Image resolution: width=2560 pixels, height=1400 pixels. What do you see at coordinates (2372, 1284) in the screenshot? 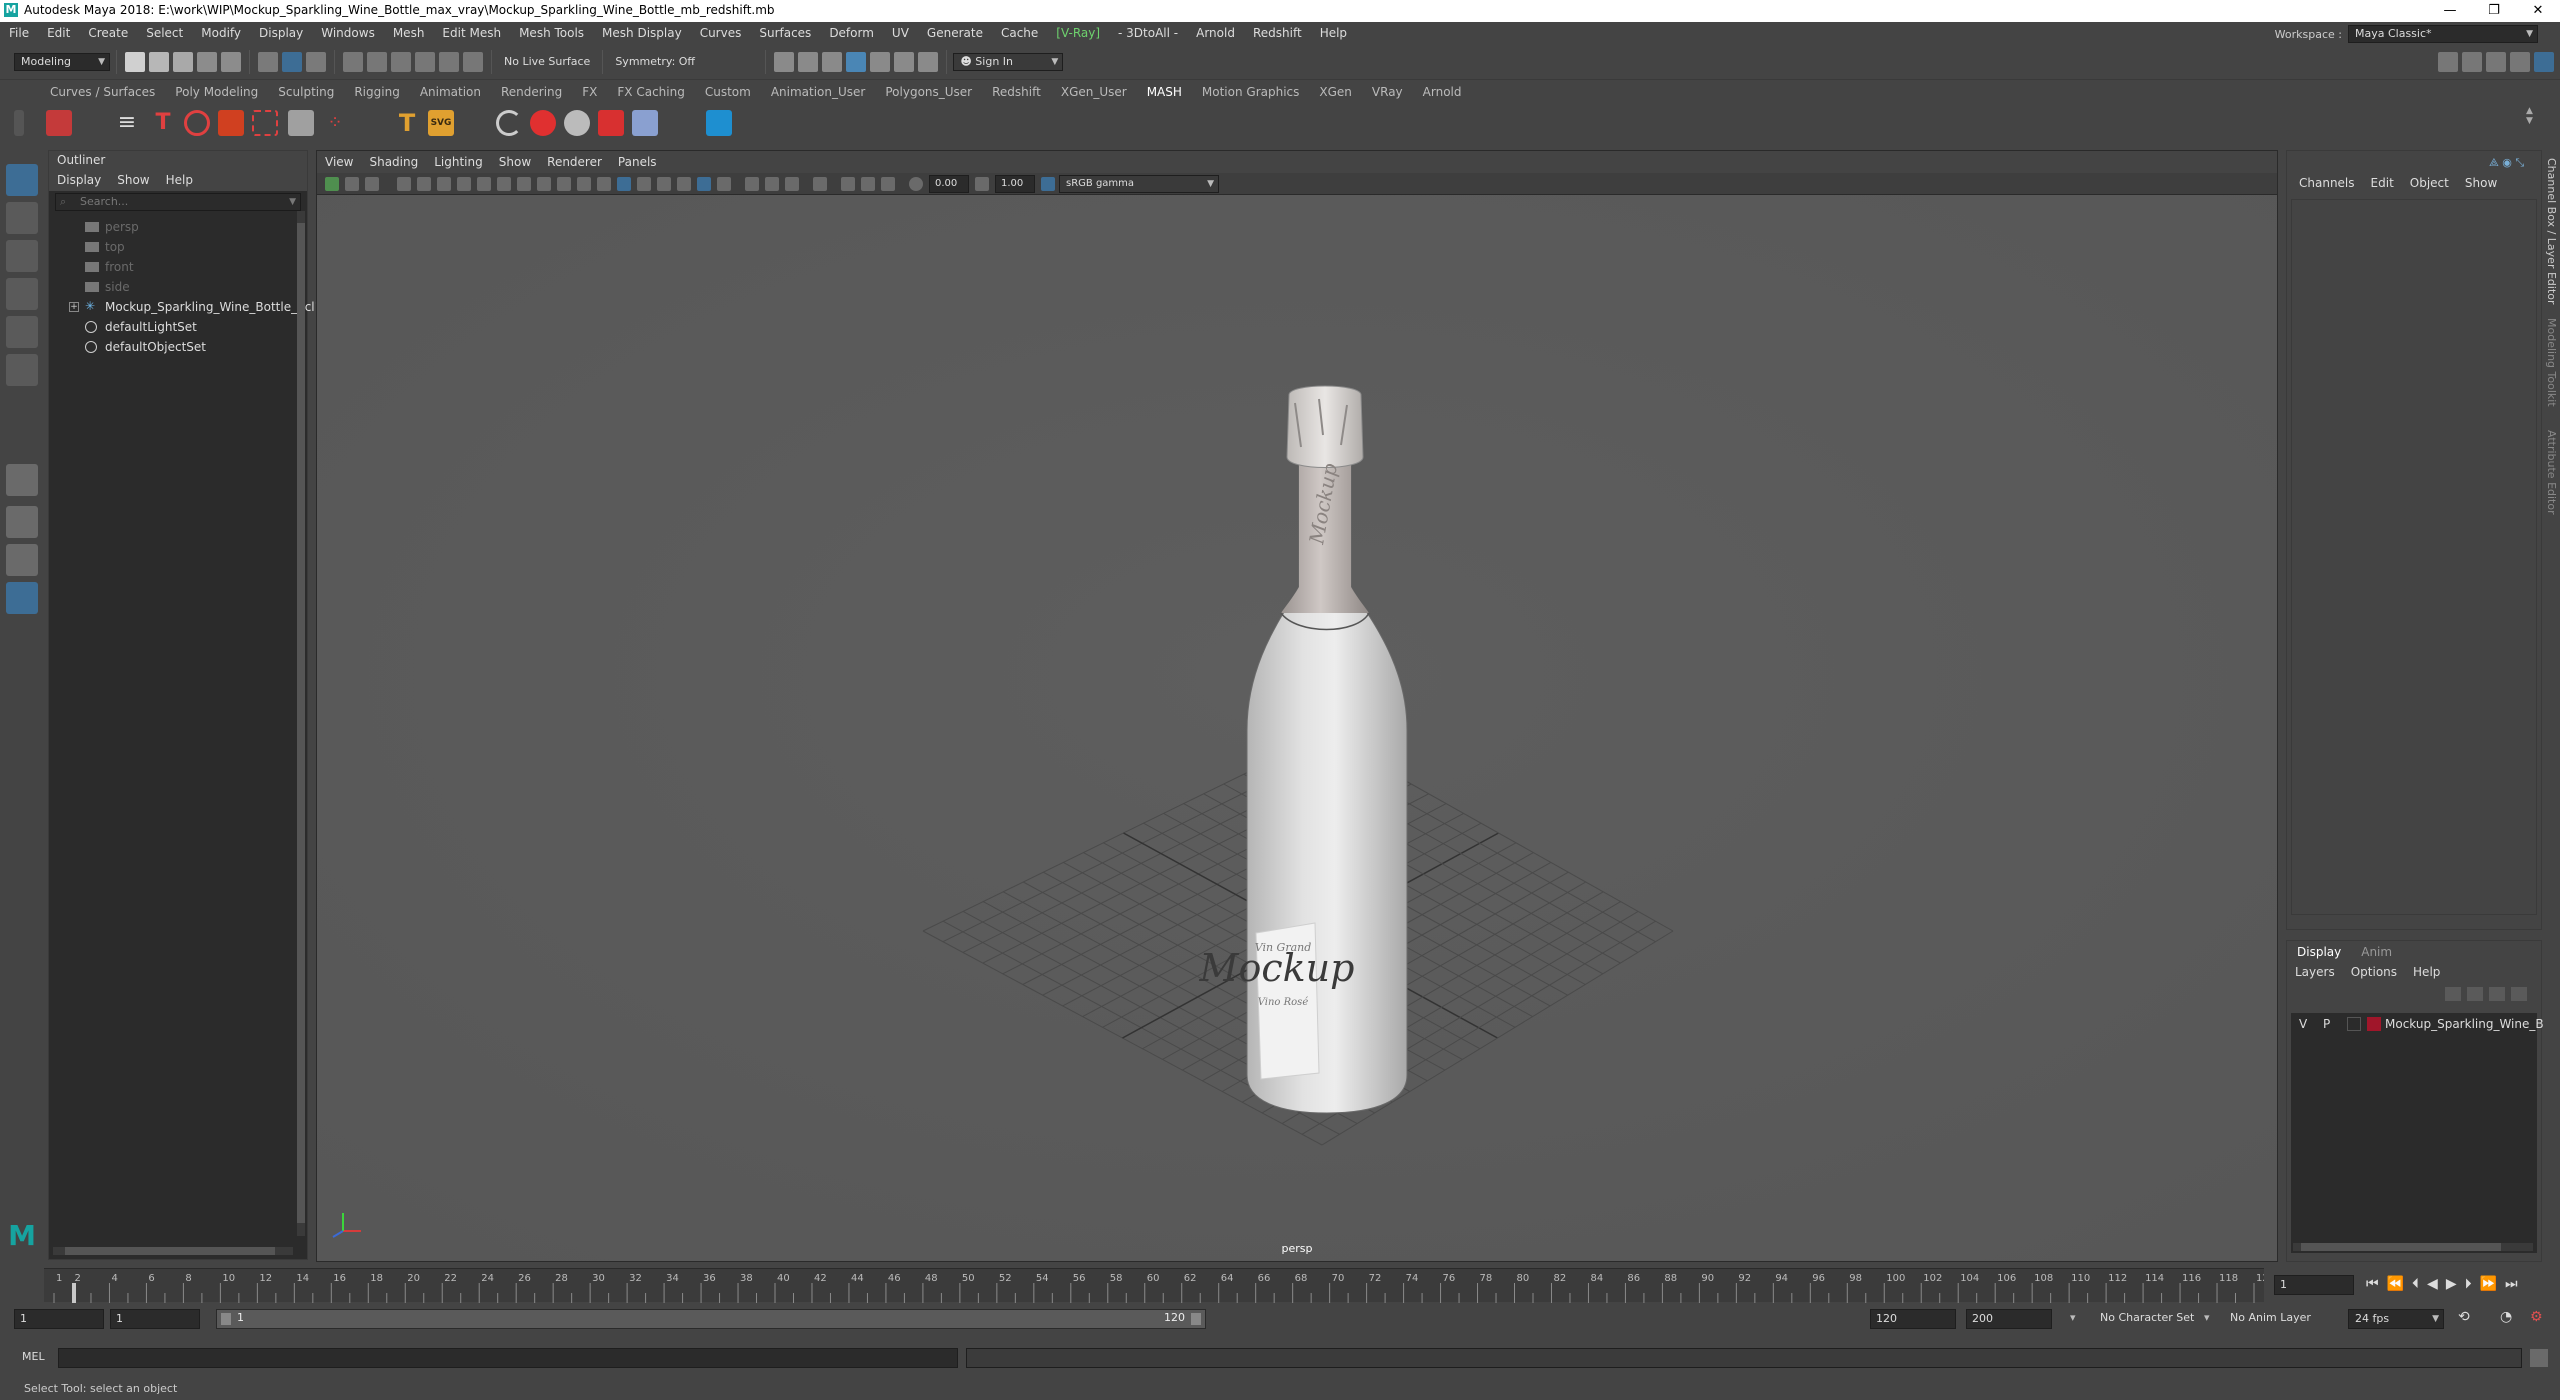
I see `go-to-start-icon: ⏮` at bounding box center [2372, 1284].